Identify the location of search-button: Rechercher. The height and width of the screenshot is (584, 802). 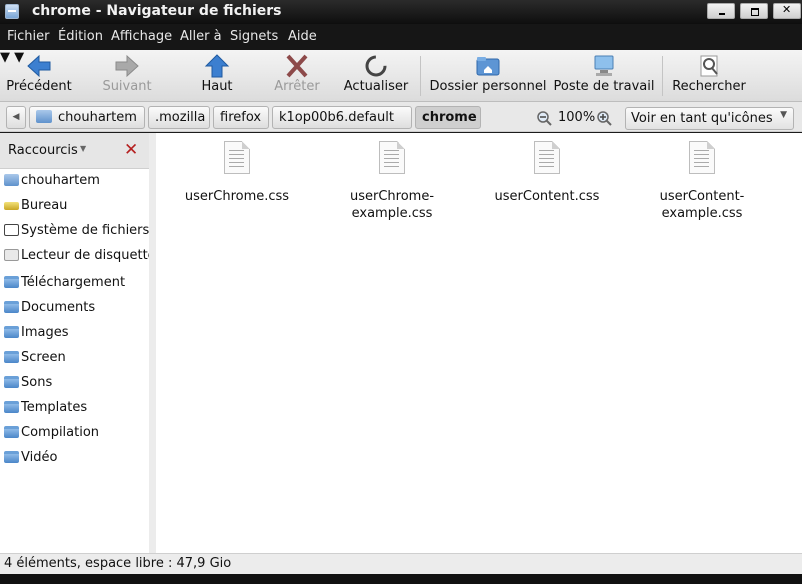
(709, 75).